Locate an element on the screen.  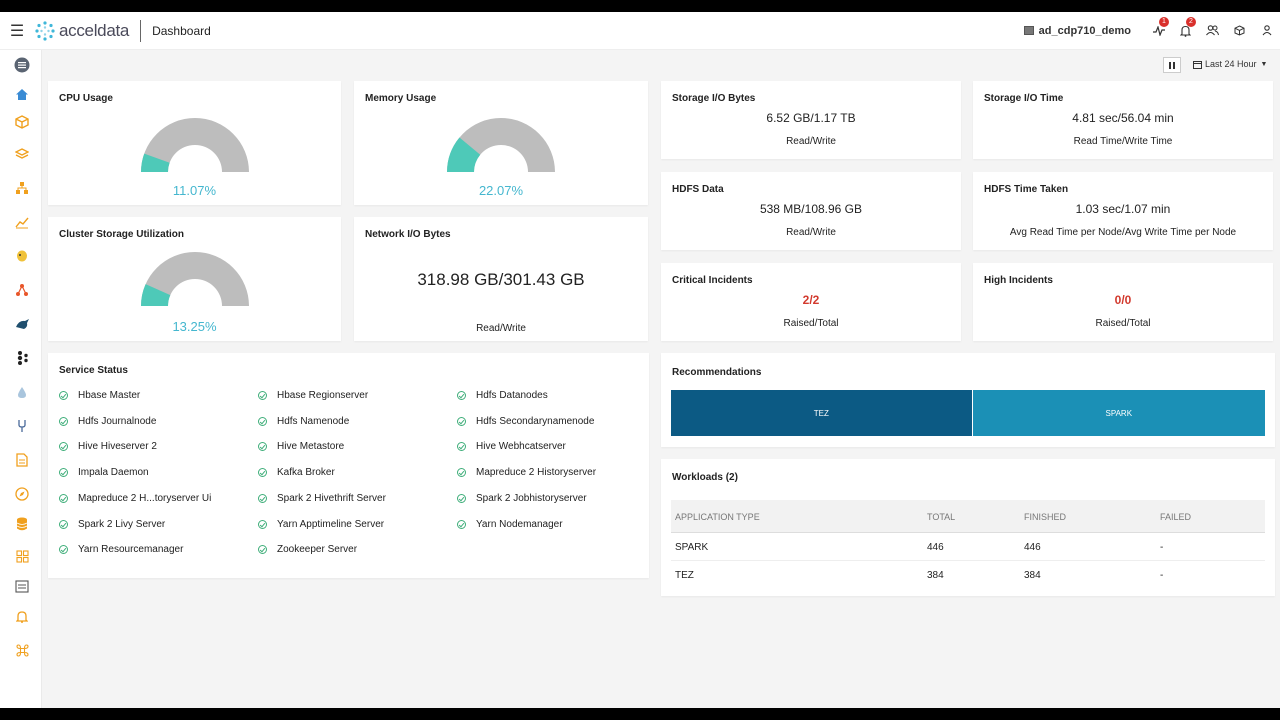
high-incidents-value: 0/0 is located at coordinates (1123, 300).